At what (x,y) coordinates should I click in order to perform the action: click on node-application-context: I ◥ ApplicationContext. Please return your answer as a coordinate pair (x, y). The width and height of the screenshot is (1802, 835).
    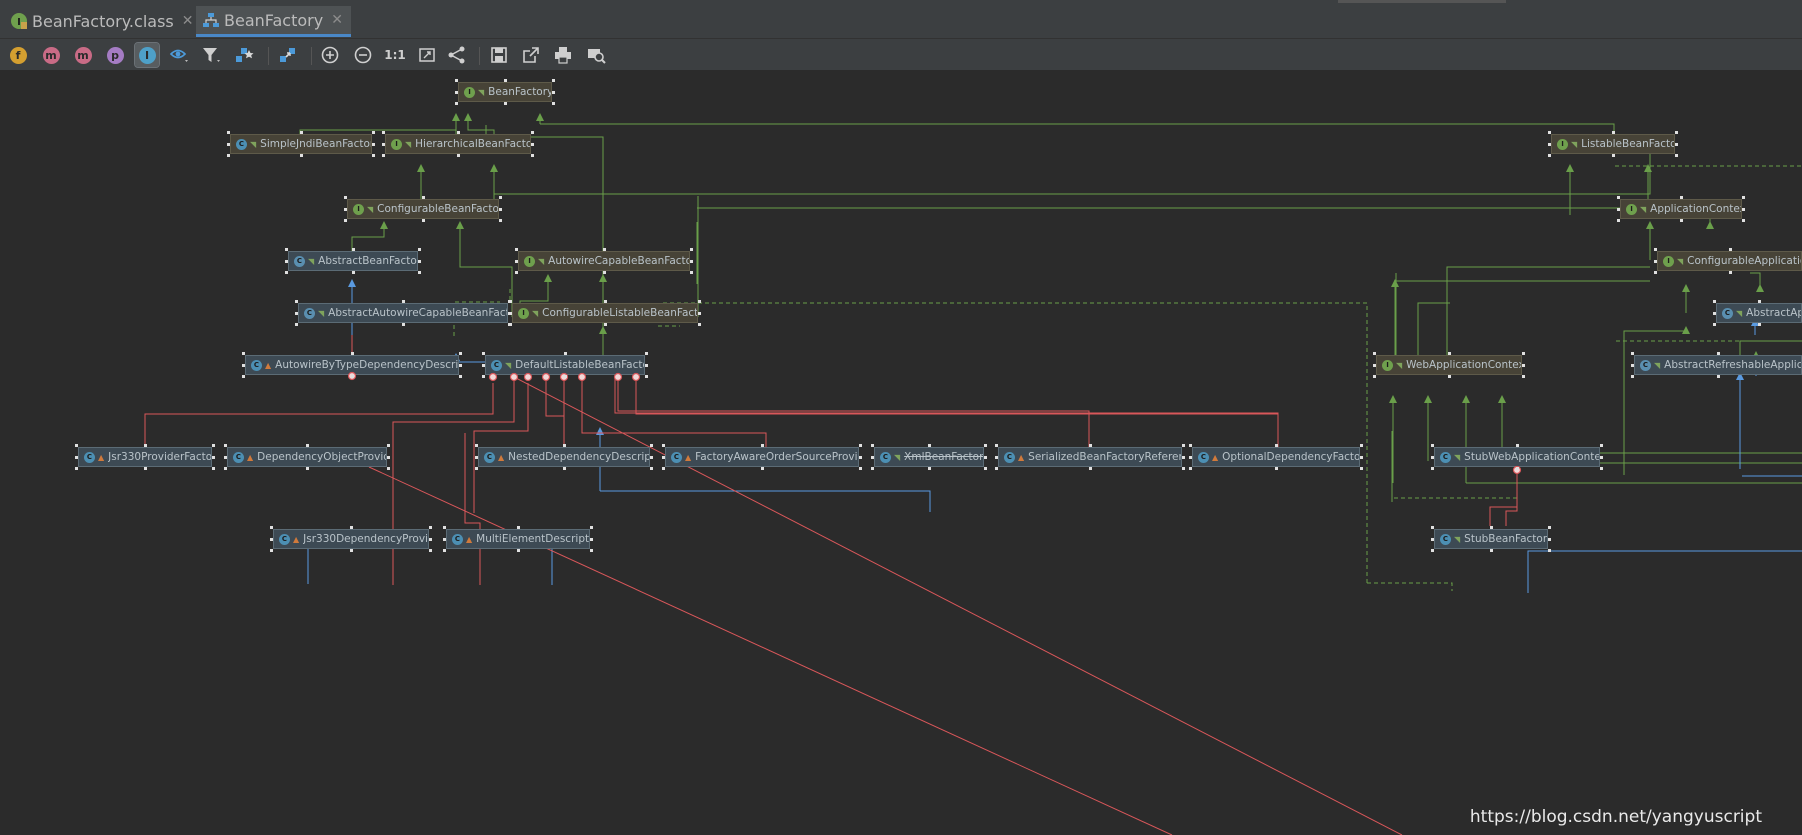
    Looking at the image, I should click on (1681, 209).